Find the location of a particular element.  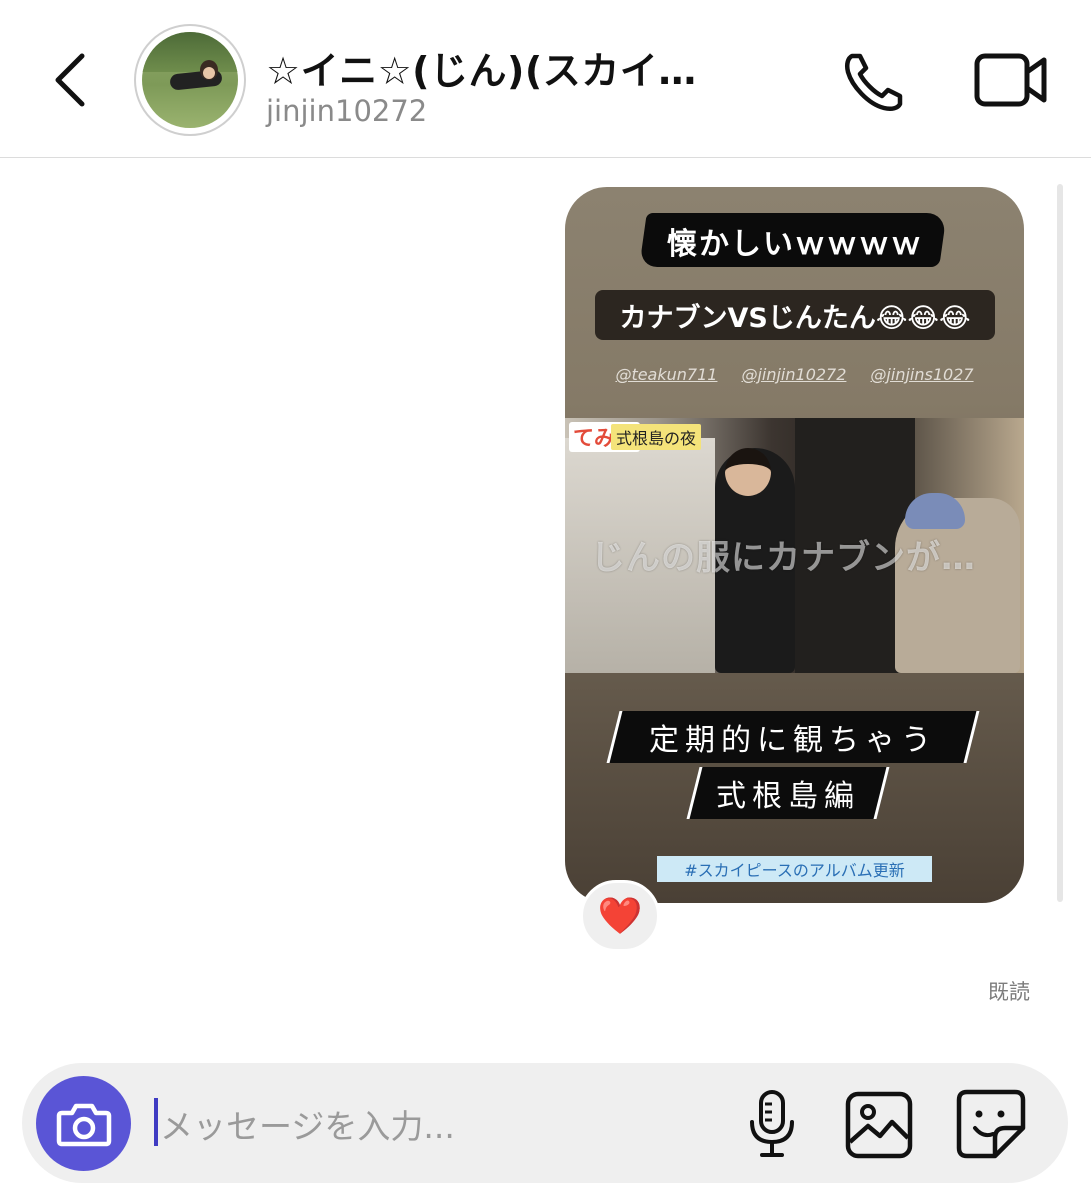

camera-button is located at coordinates (83, 1123).